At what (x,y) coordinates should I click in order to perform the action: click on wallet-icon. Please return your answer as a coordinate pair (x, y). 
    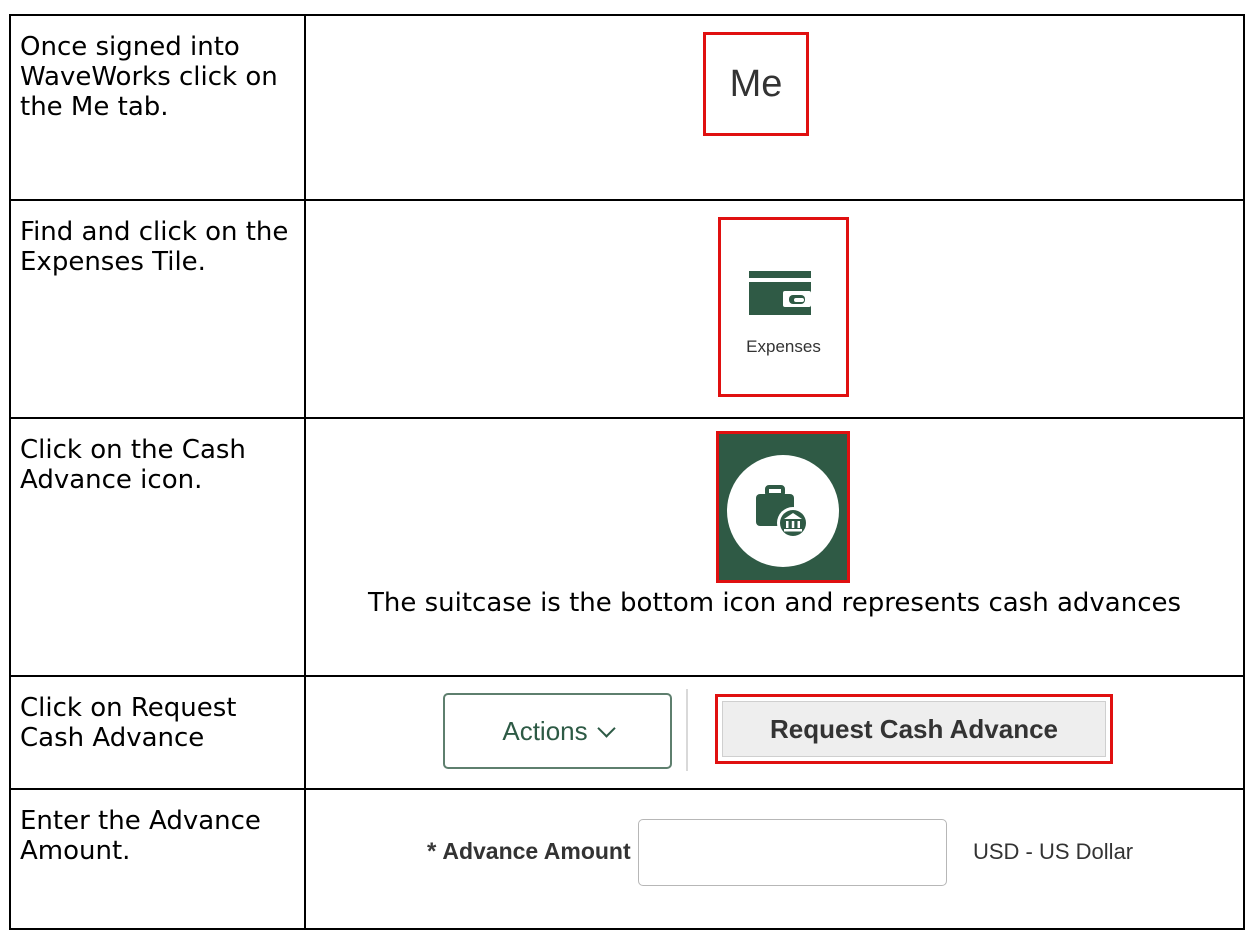
    Looking at the image, I should click on (783, 295).